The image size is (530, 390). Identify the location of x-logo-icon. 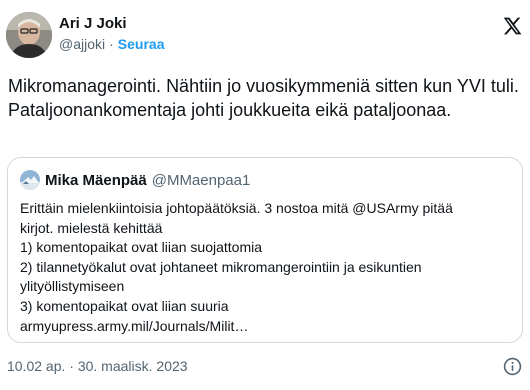
(512, 26).